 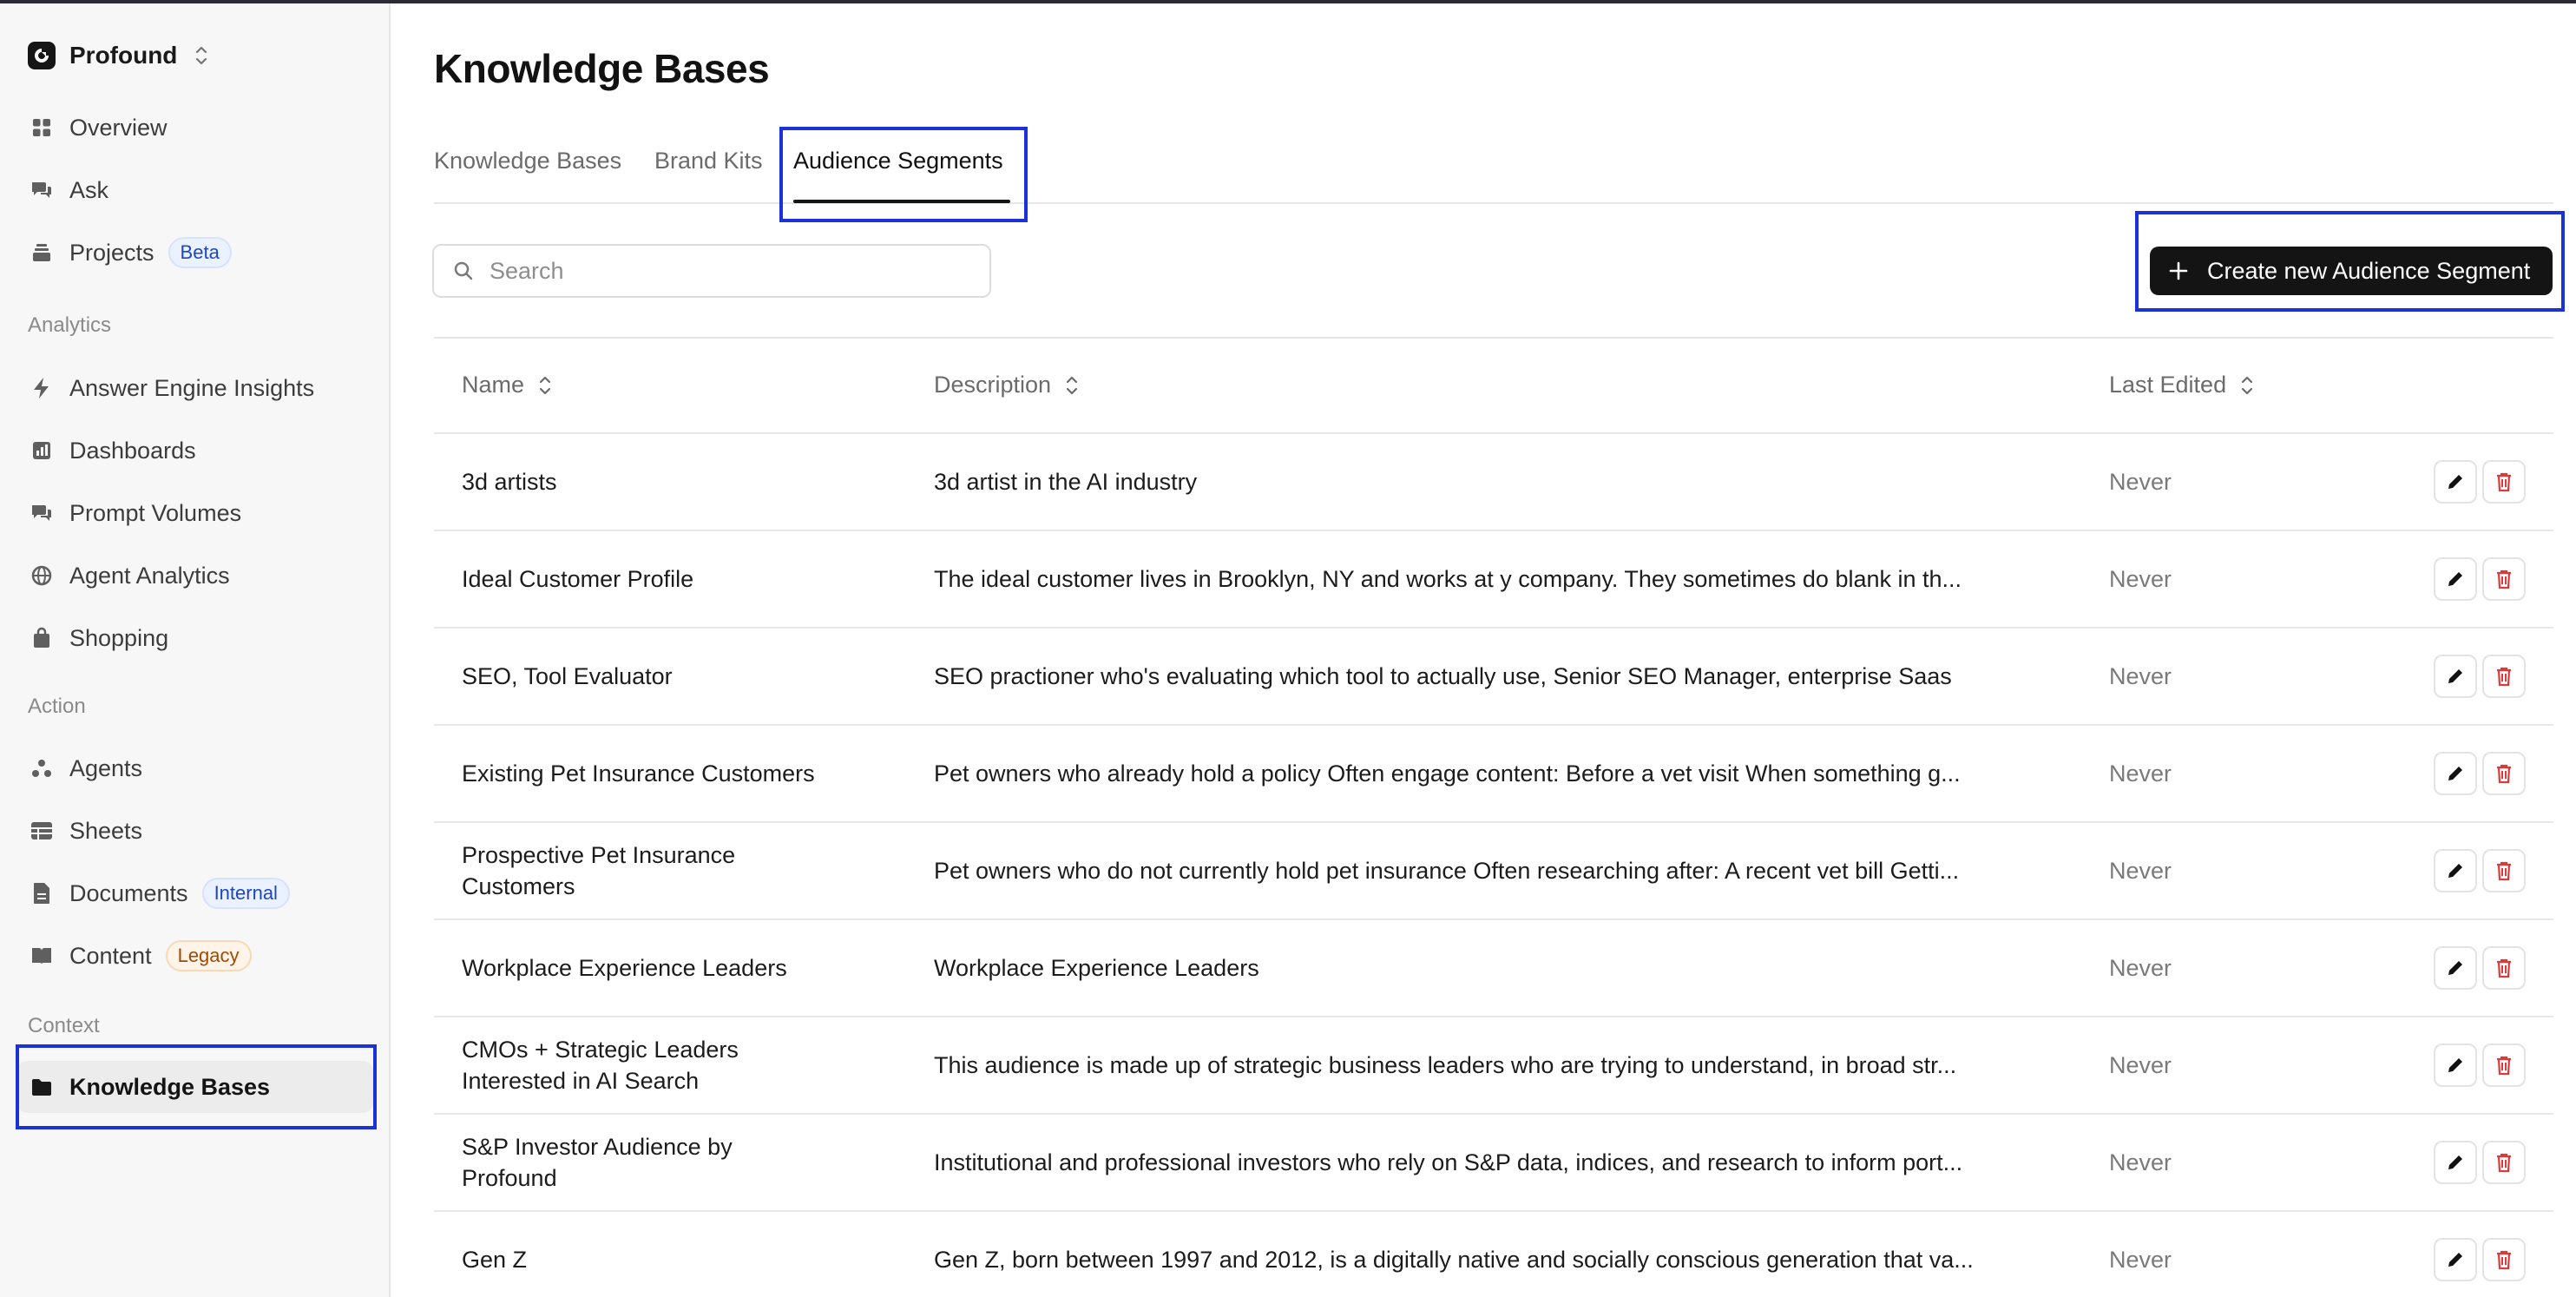 What do you see at coordinates (195, 388) in the screenshot?
I see `sidebar-item-answer-engine-insights: Answer Engine Insights` at bounding box center [195, 388].